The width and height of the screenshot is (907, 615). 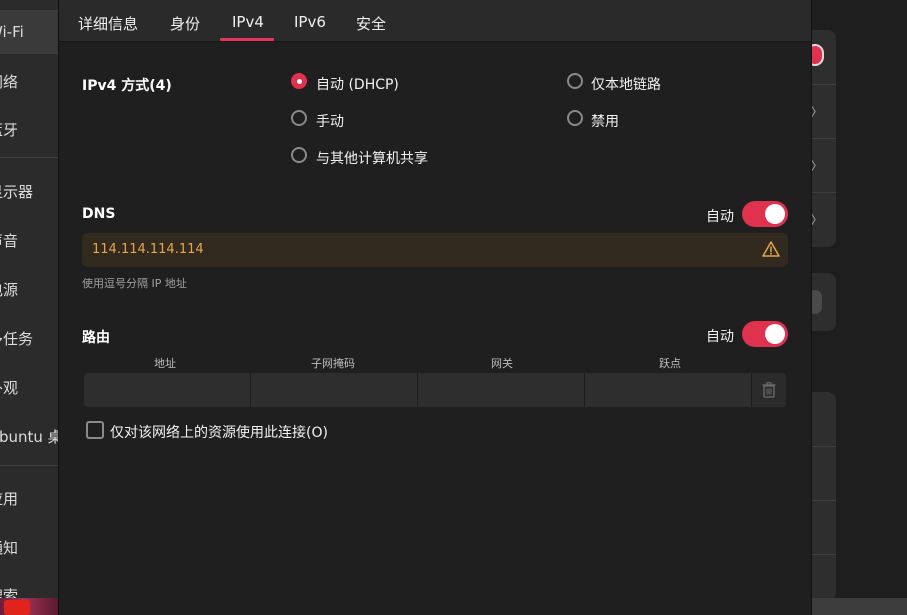 I want to click on routes-auto-label: 自动, so click(x=720, y=337).